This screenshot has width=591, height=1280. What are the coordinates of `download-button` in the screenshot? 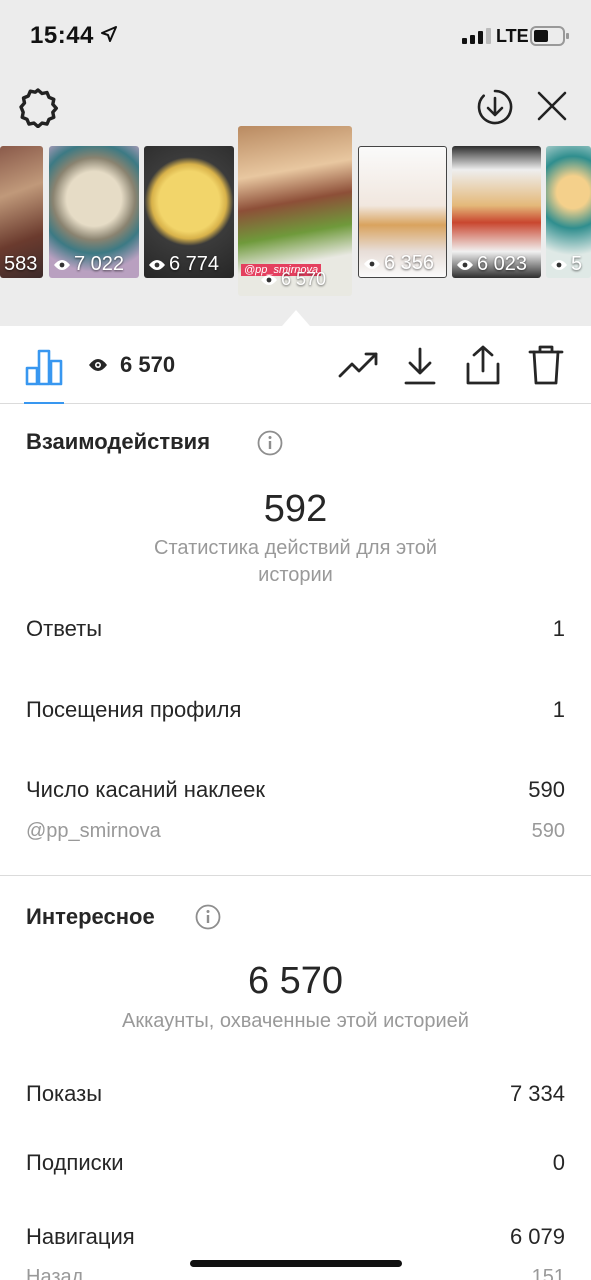 It's located at (420, 368).